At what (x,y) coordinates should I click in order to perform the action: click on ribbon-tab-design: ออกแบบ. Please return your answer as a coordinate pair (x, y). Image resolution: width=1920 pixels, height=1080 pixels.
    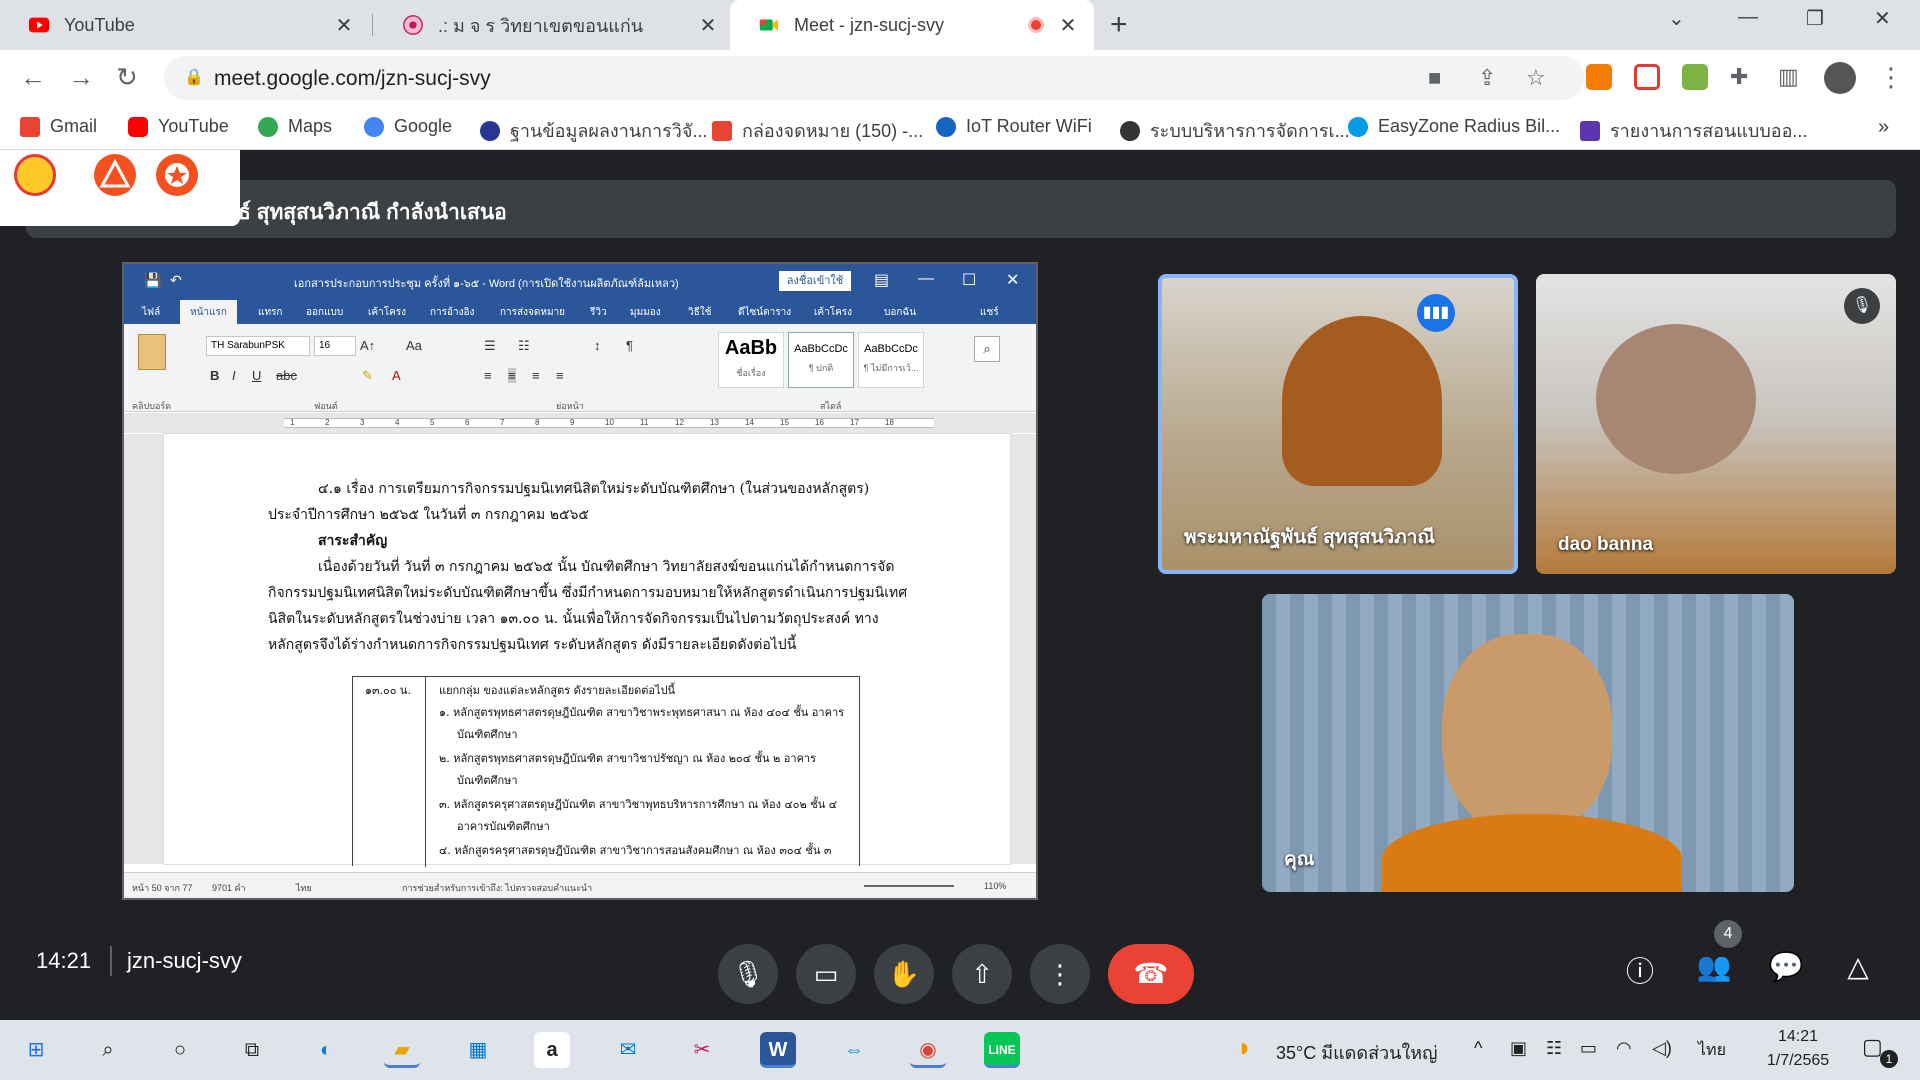
    Looking at the image, I should click on (324, 312).